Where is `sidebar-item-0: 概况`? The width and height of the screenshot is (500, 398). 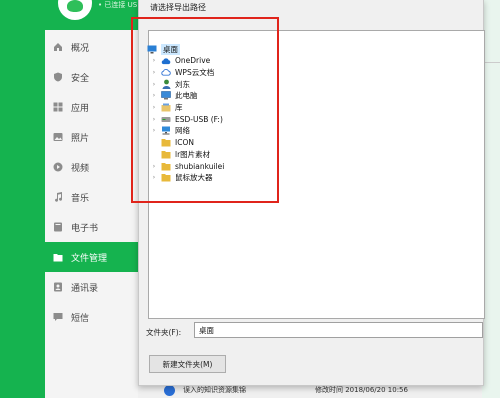 sidebar-item-0: 概况 is located at coordinates (91, 47).